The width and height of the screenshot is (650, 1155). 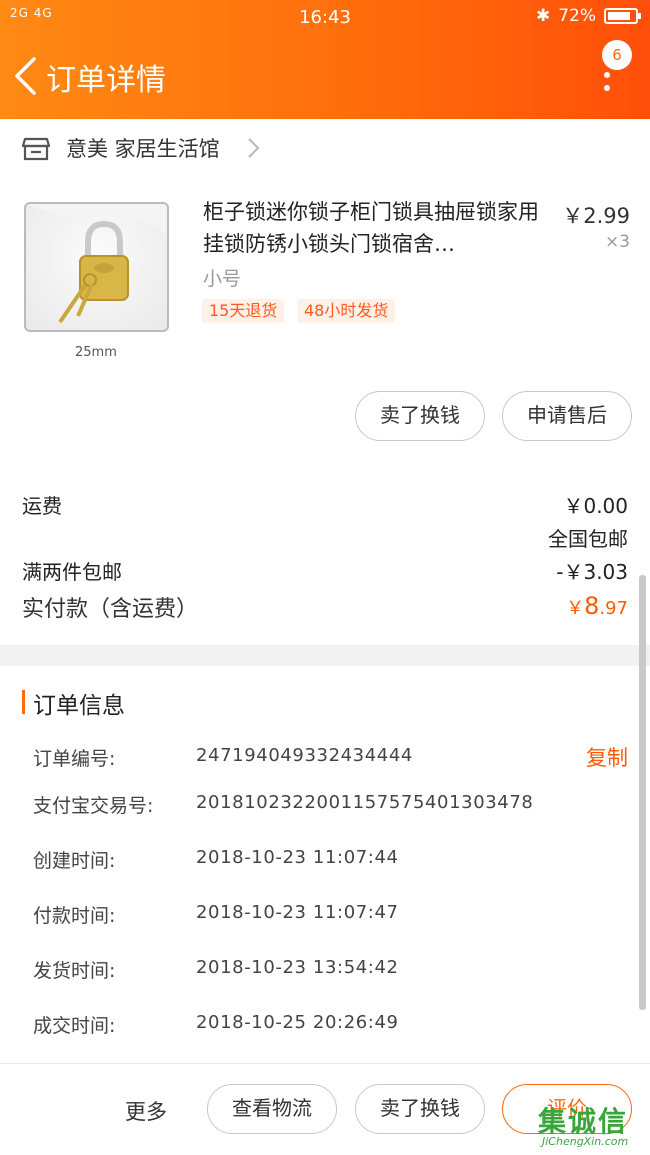 I want to click on created-time-label: 创建时间:, so click(x=74, y=861).